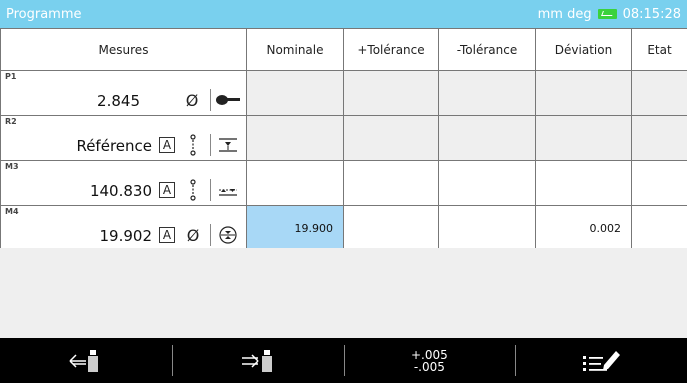 This screenshot has height=383, width=687. What do you see at coordinates (487, 49) in the screenshot?
I see `header-minus-tolerance: -Tolérance` at bounding box center [487, 49].